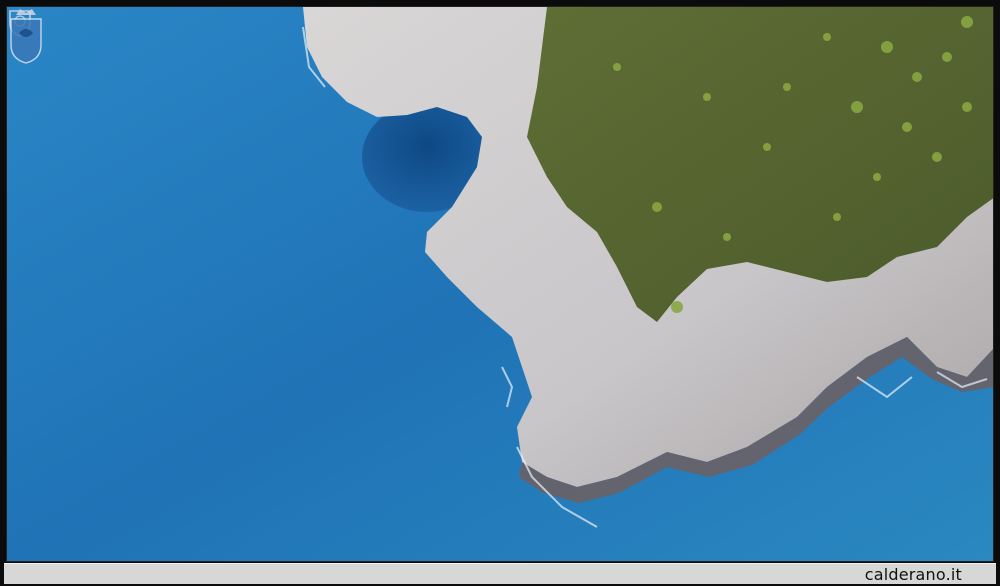 The image size is (1000, 586). What do you see at coordinates (913, 574) in the screenshot?
I see `site-label: calderano.it` at bounding box center [913, 574].